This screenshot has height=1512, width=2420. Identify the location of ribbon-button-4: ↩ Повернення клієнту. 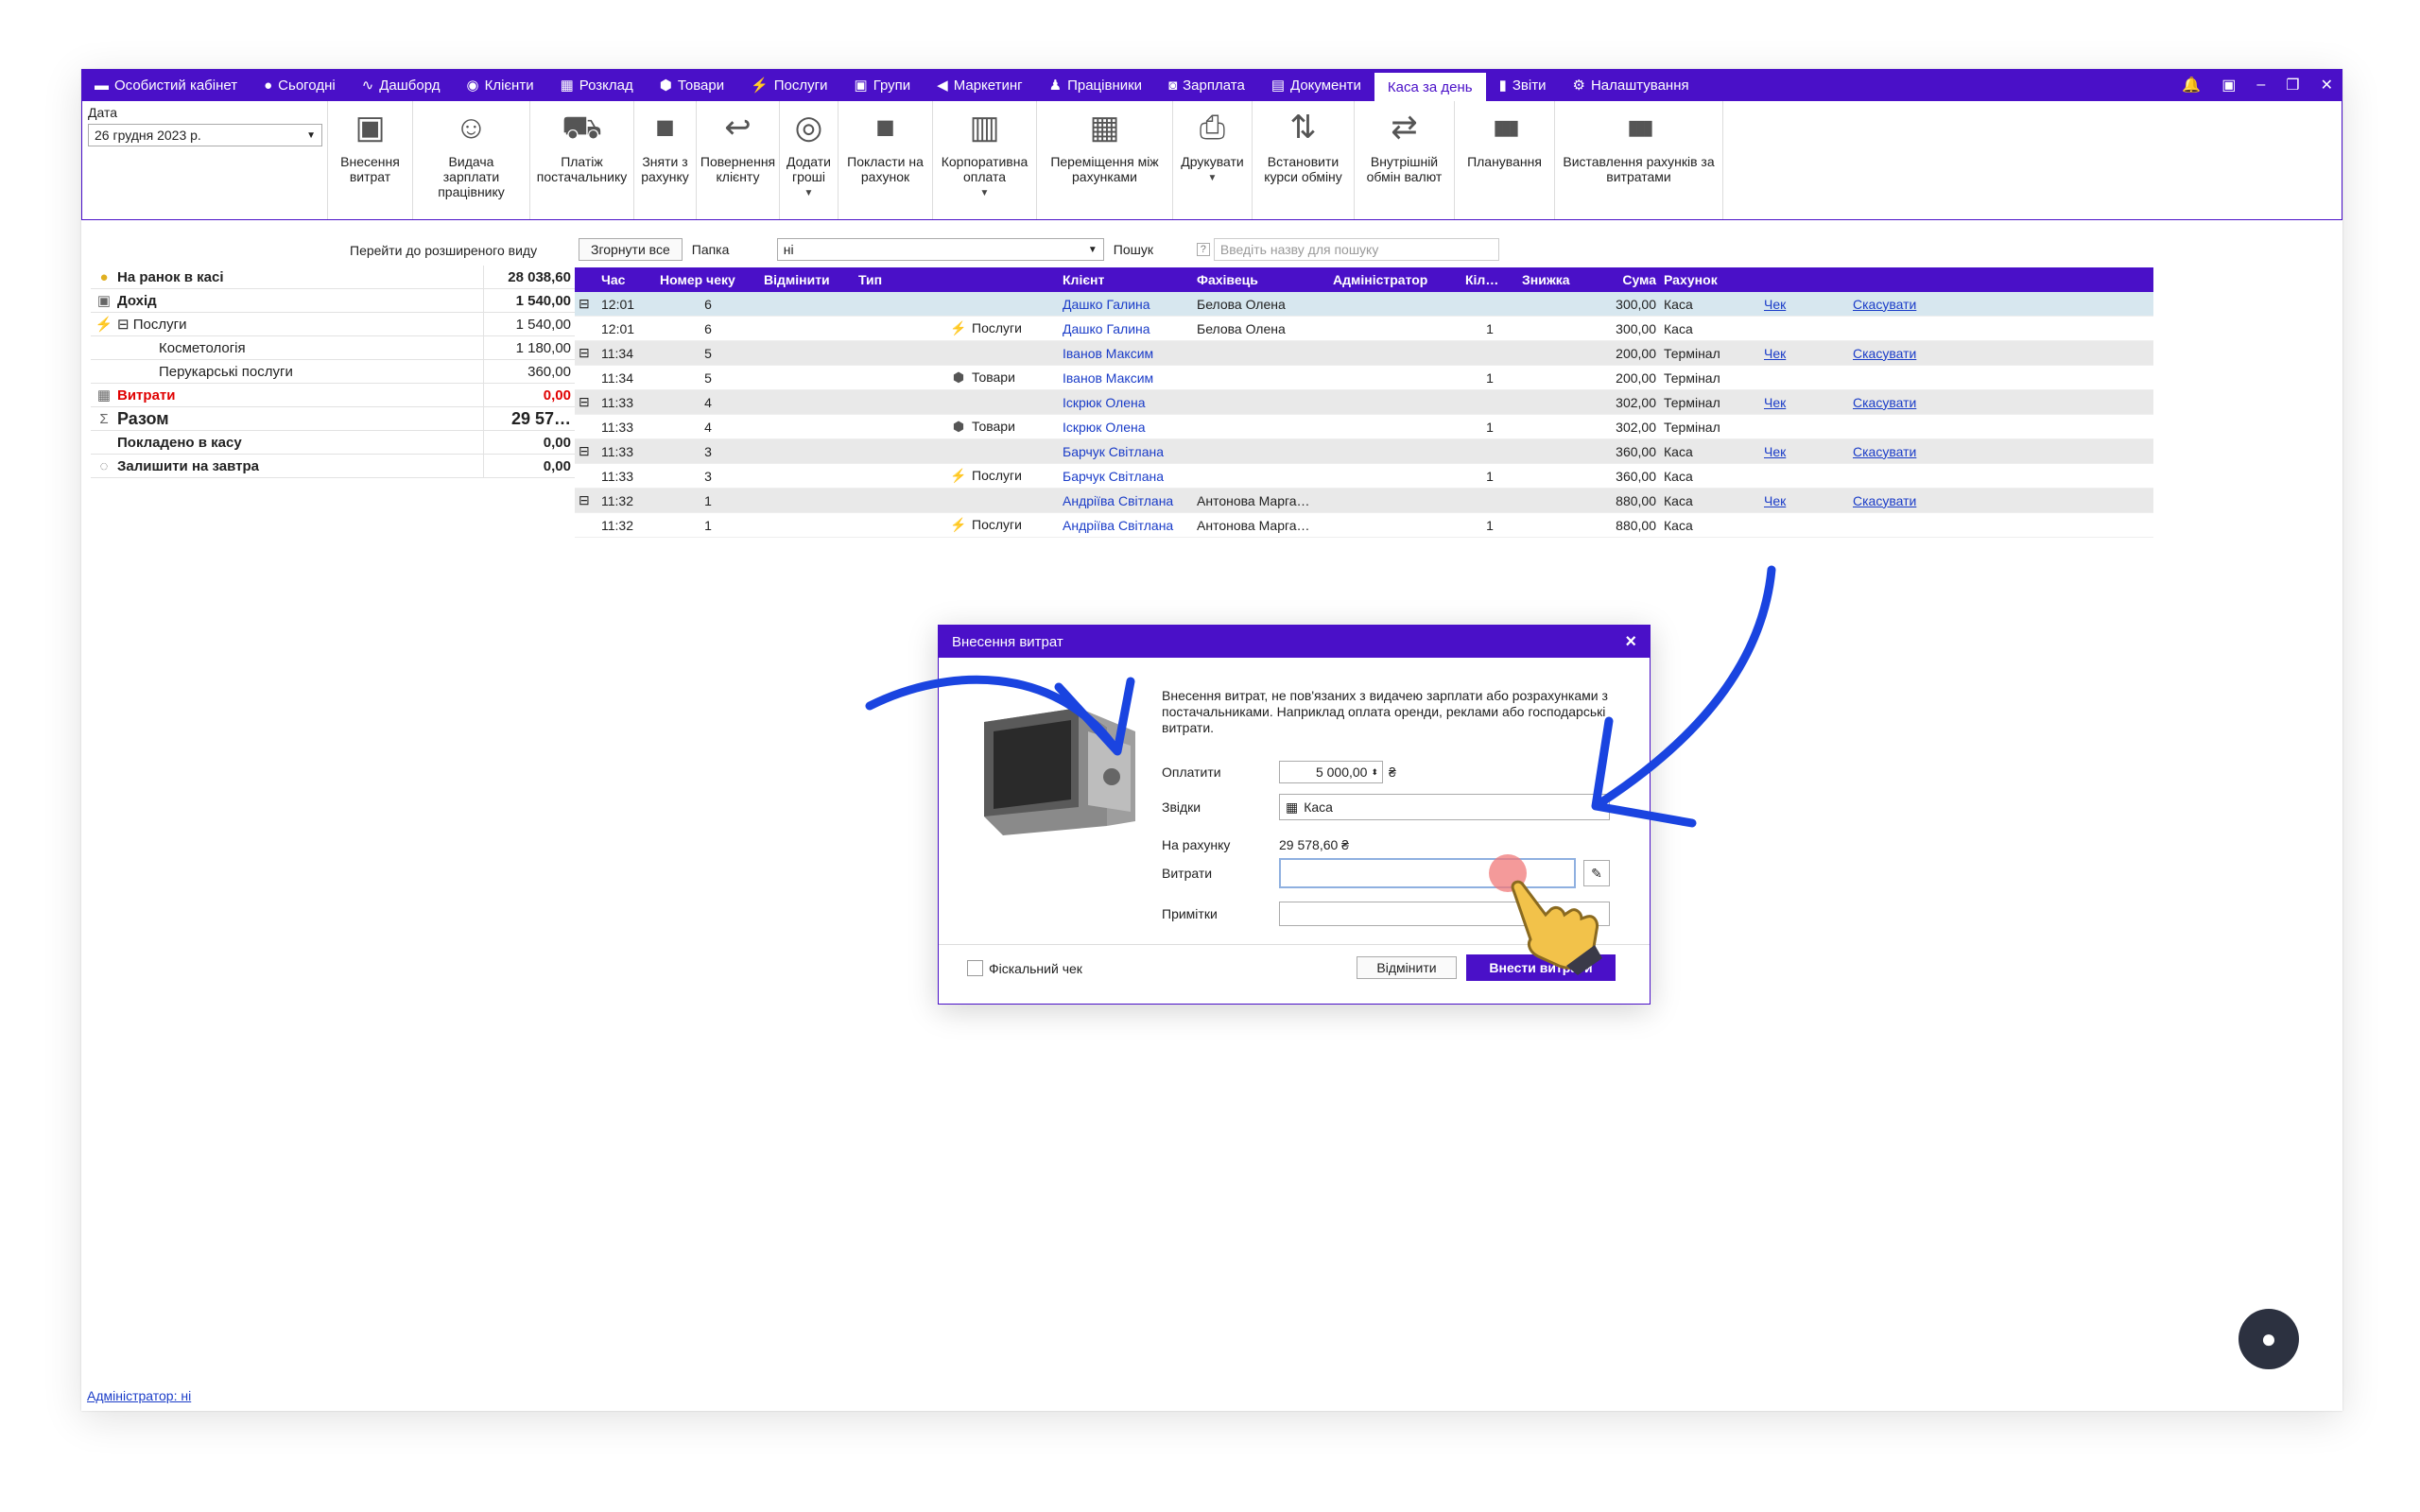
(738, 160).